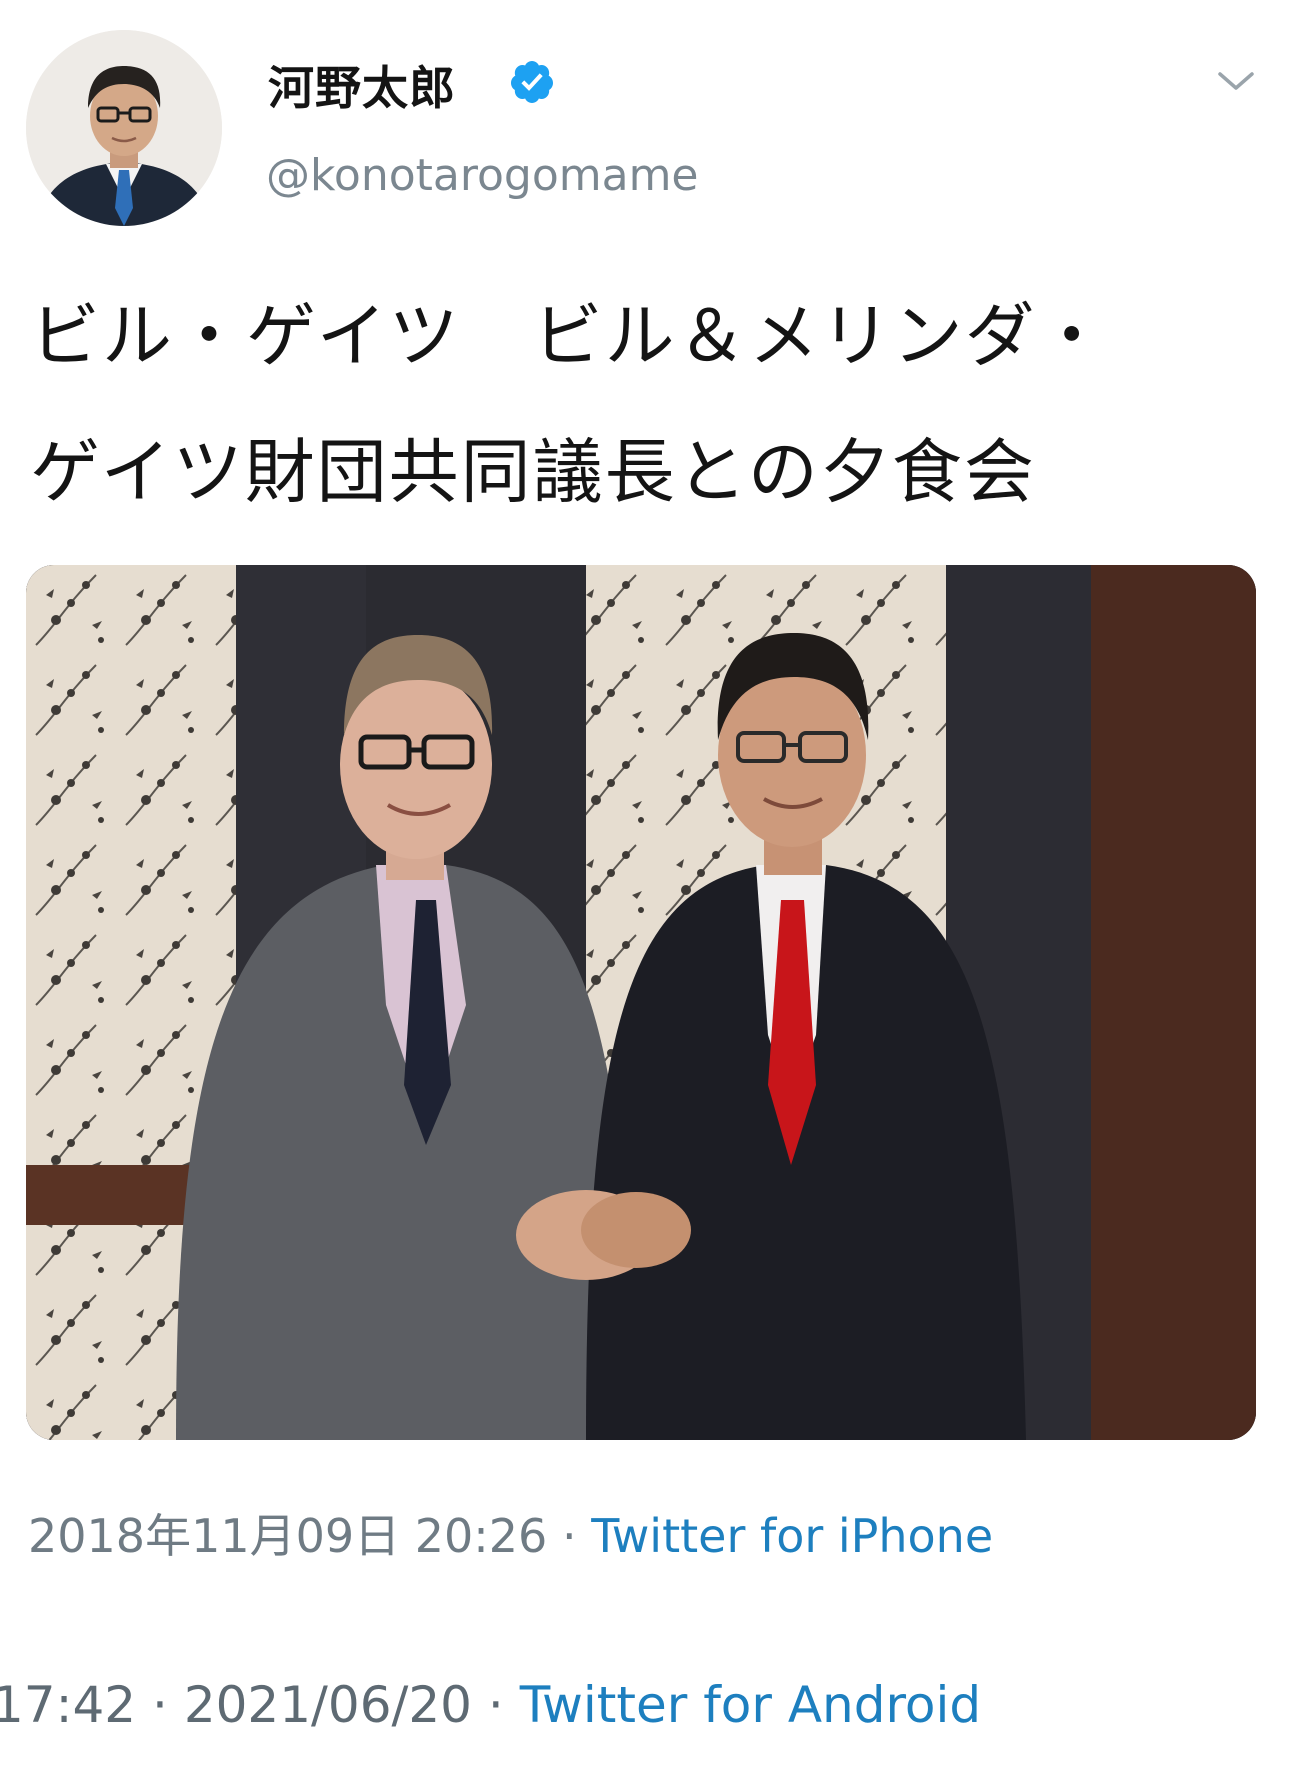 This screenshot has height=1787, width=1300. I want to click on retweet-time: 17:42, so click(68, 1705).